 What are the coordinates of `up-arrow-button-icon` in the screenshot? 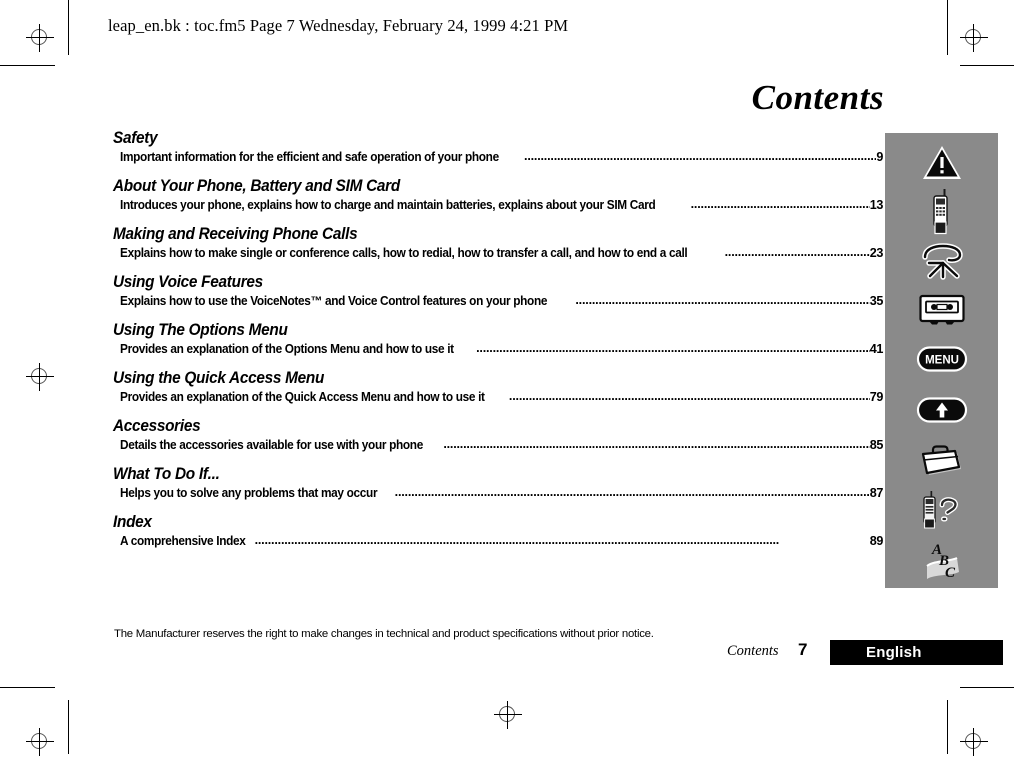 It's located at (941, 410).